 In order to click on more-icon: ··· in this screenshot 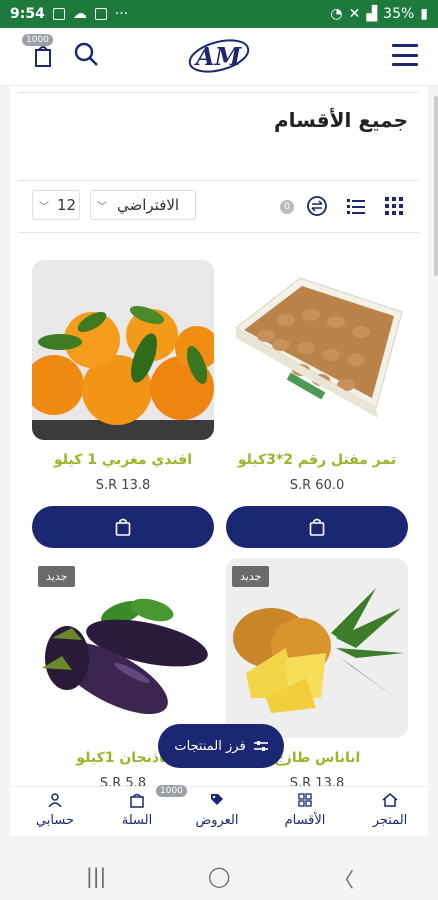, I will do `click(121, 14)`.